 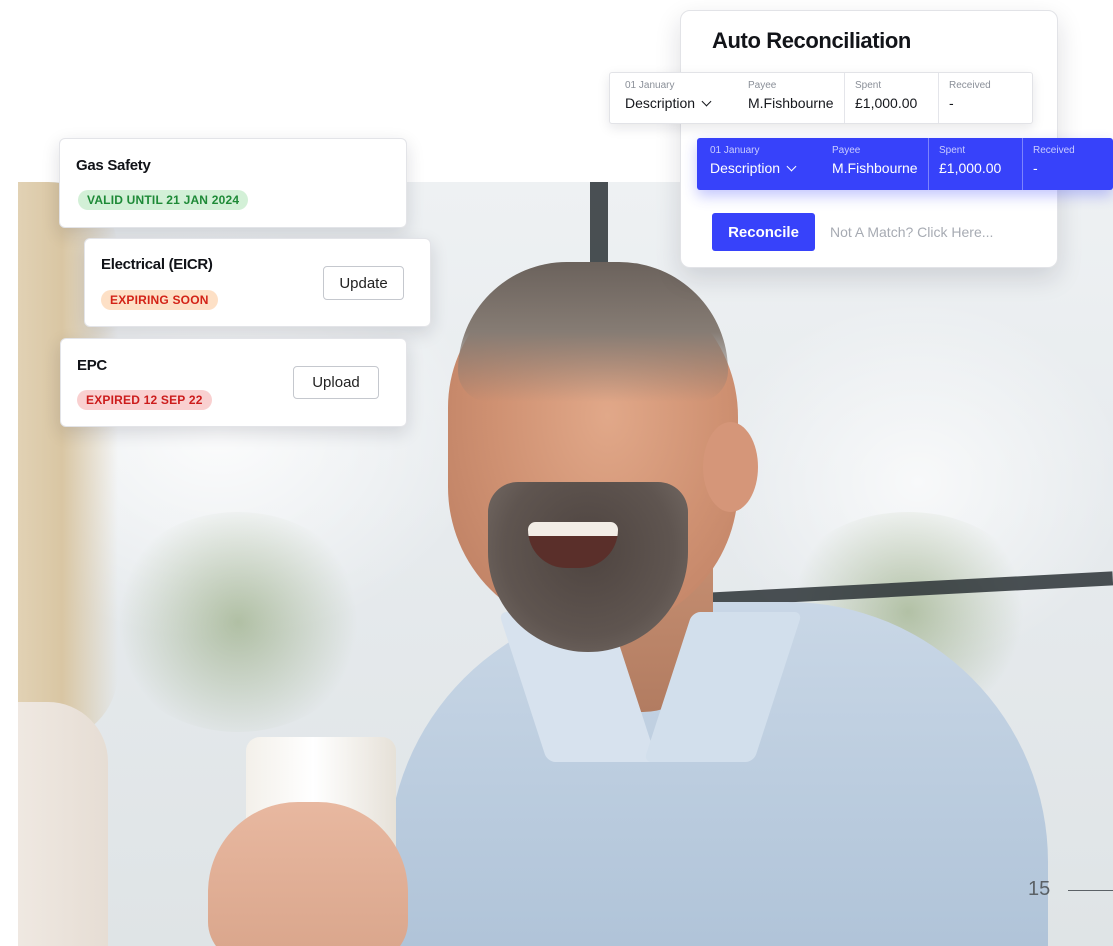 I want to click on epc-status-badge: EXPIRED 12 SEP 22, so click(x=144, y=400).